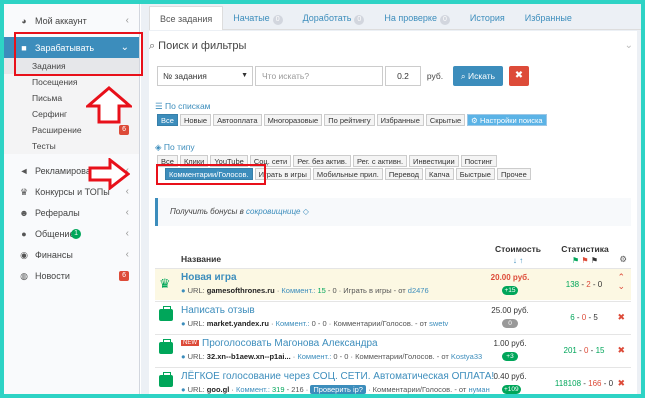 This screenshot has width=645, height=398. Describe the element at coordinates (71, 212) in the screenshot. I see `sidebar-item-referrals: ☻ Рефералы ‹` at that location.